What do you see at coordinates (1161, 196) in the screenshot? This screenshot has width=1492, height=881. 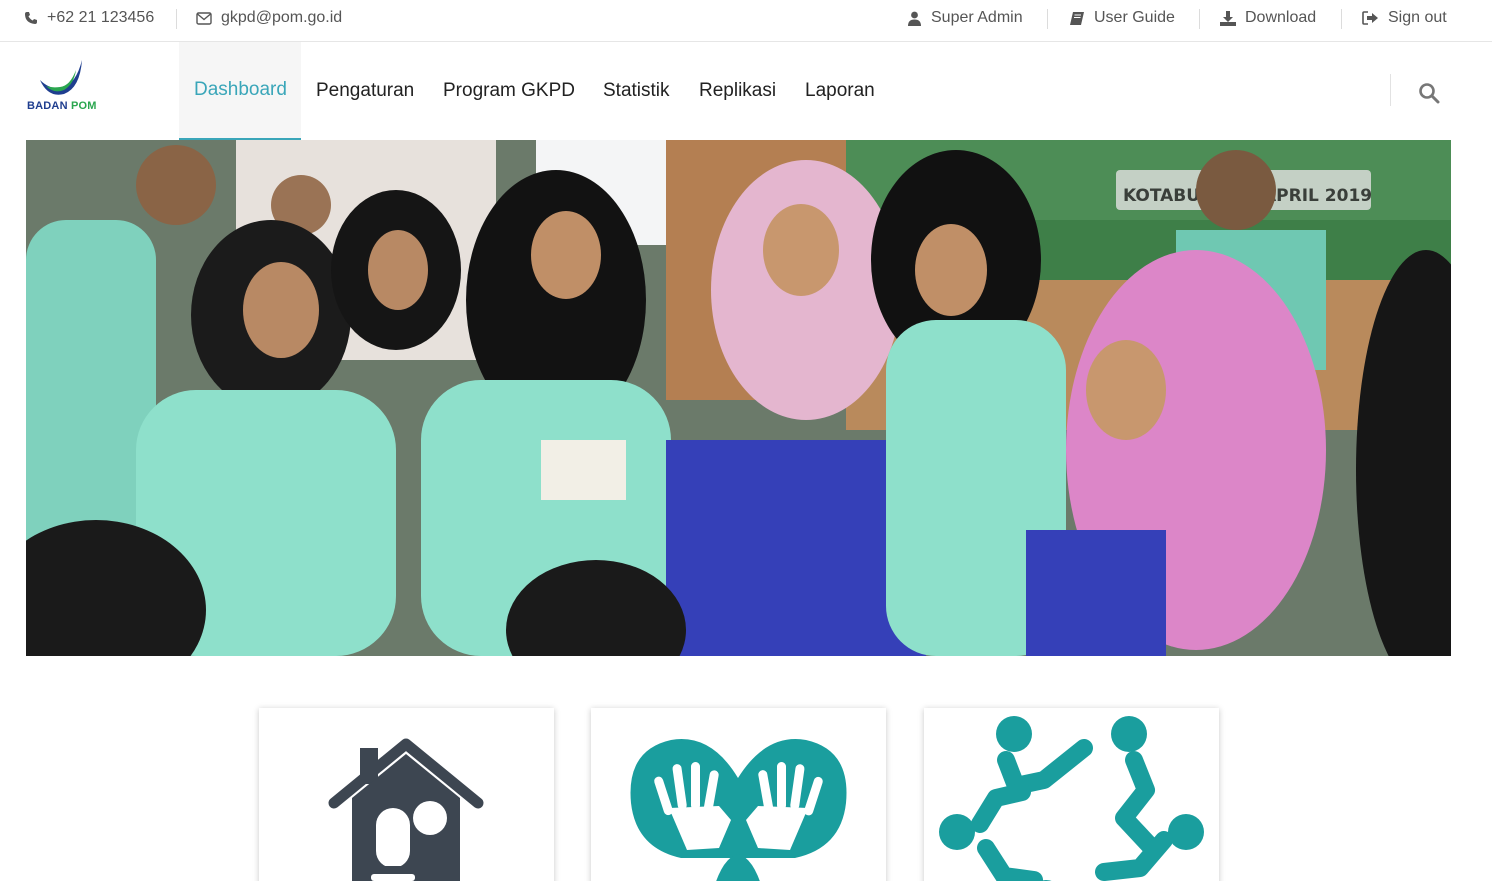 I see `banner-text-1: KOTABU` at bounding box center [1161, 196].